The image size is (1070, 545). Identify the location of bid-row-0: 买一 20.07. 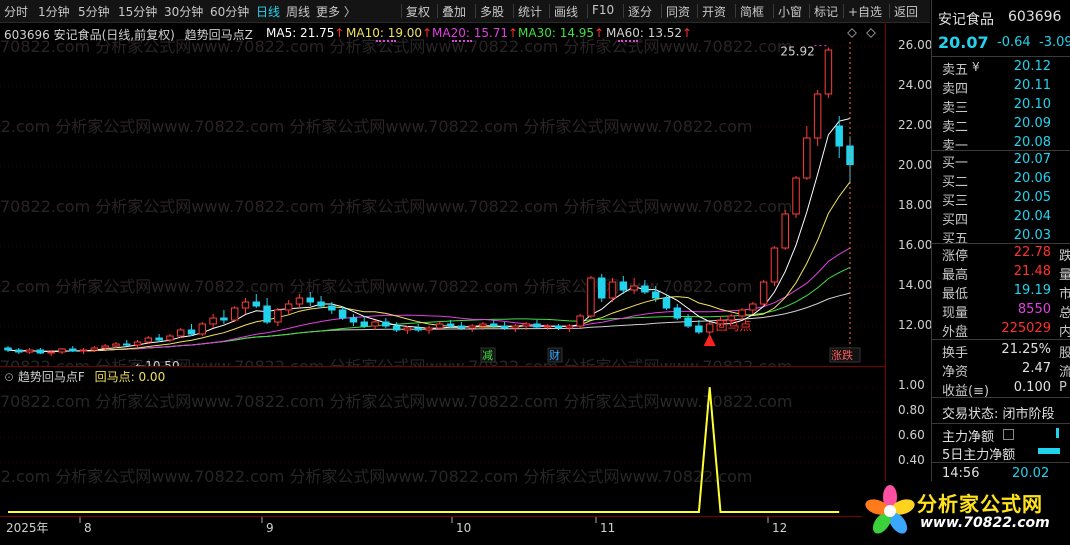
(1006, 161).